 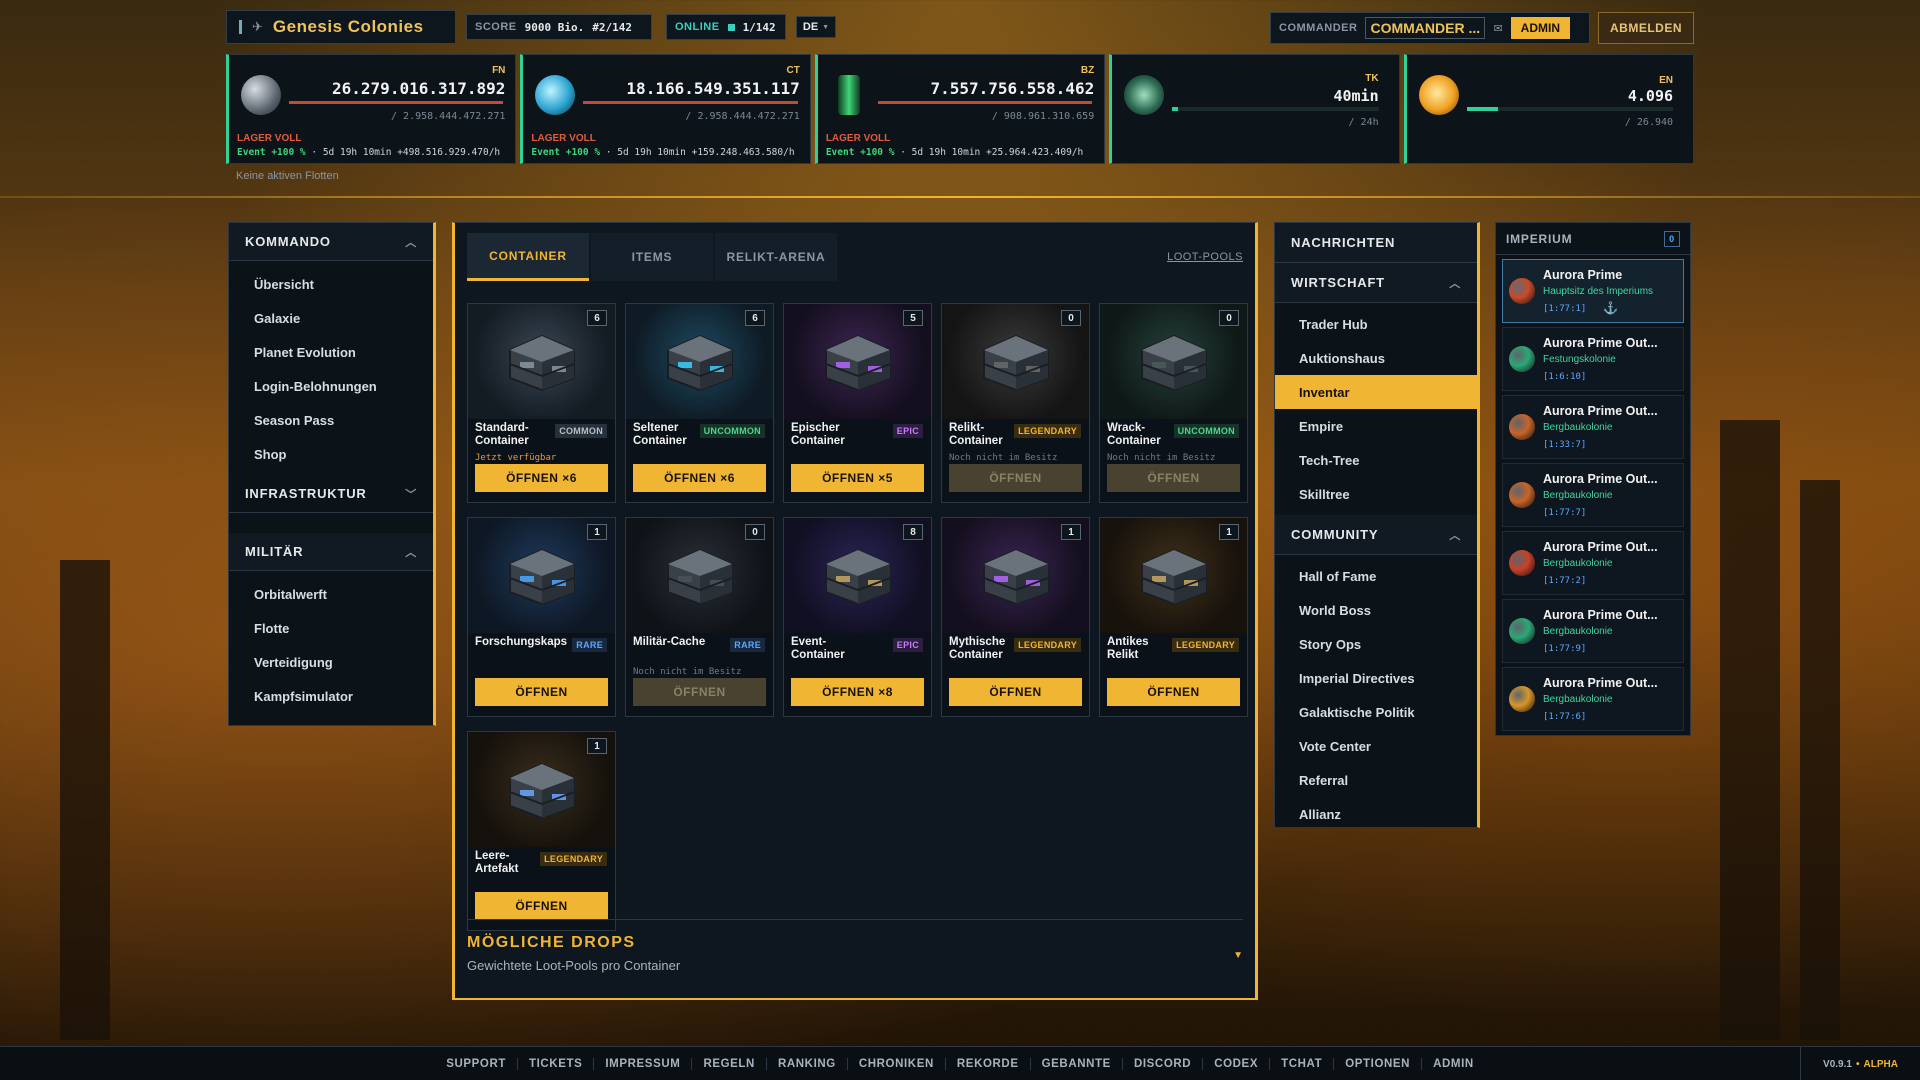 I want to click on nav-section-kommando: KOMMANDO ︿, so click(x=331, y=242).